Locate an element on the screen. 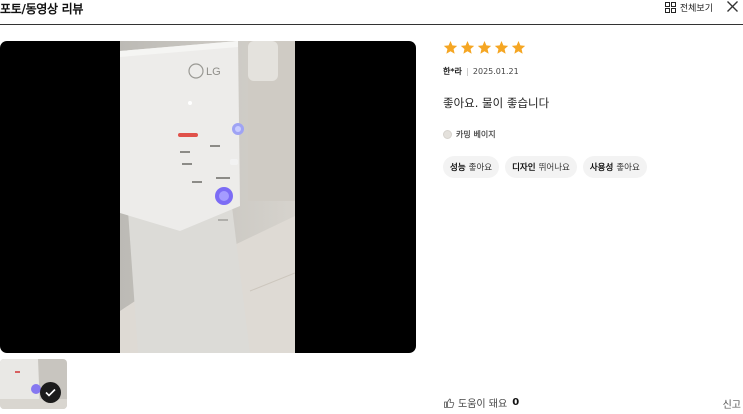 This screenshot has width=743, height=414. product-option: 카밍 베이지 is located at coordinates (469, 134).